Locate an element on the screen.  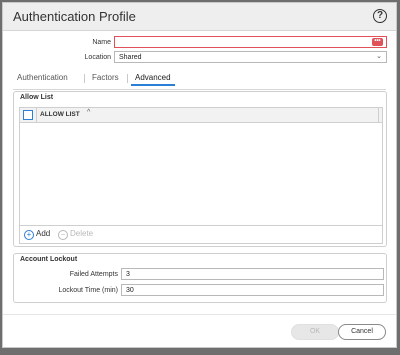
cancel-button: Cancel is located at coordinates (362, 332).